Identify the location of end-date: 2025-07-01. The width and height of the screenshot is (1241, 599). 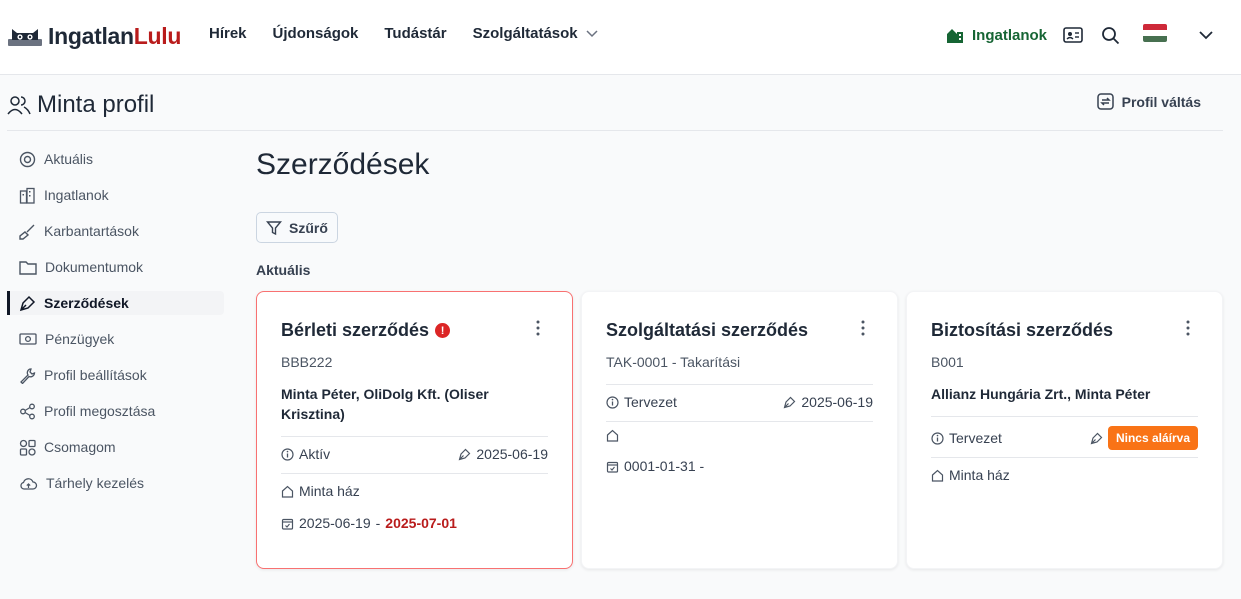
(421, 523).